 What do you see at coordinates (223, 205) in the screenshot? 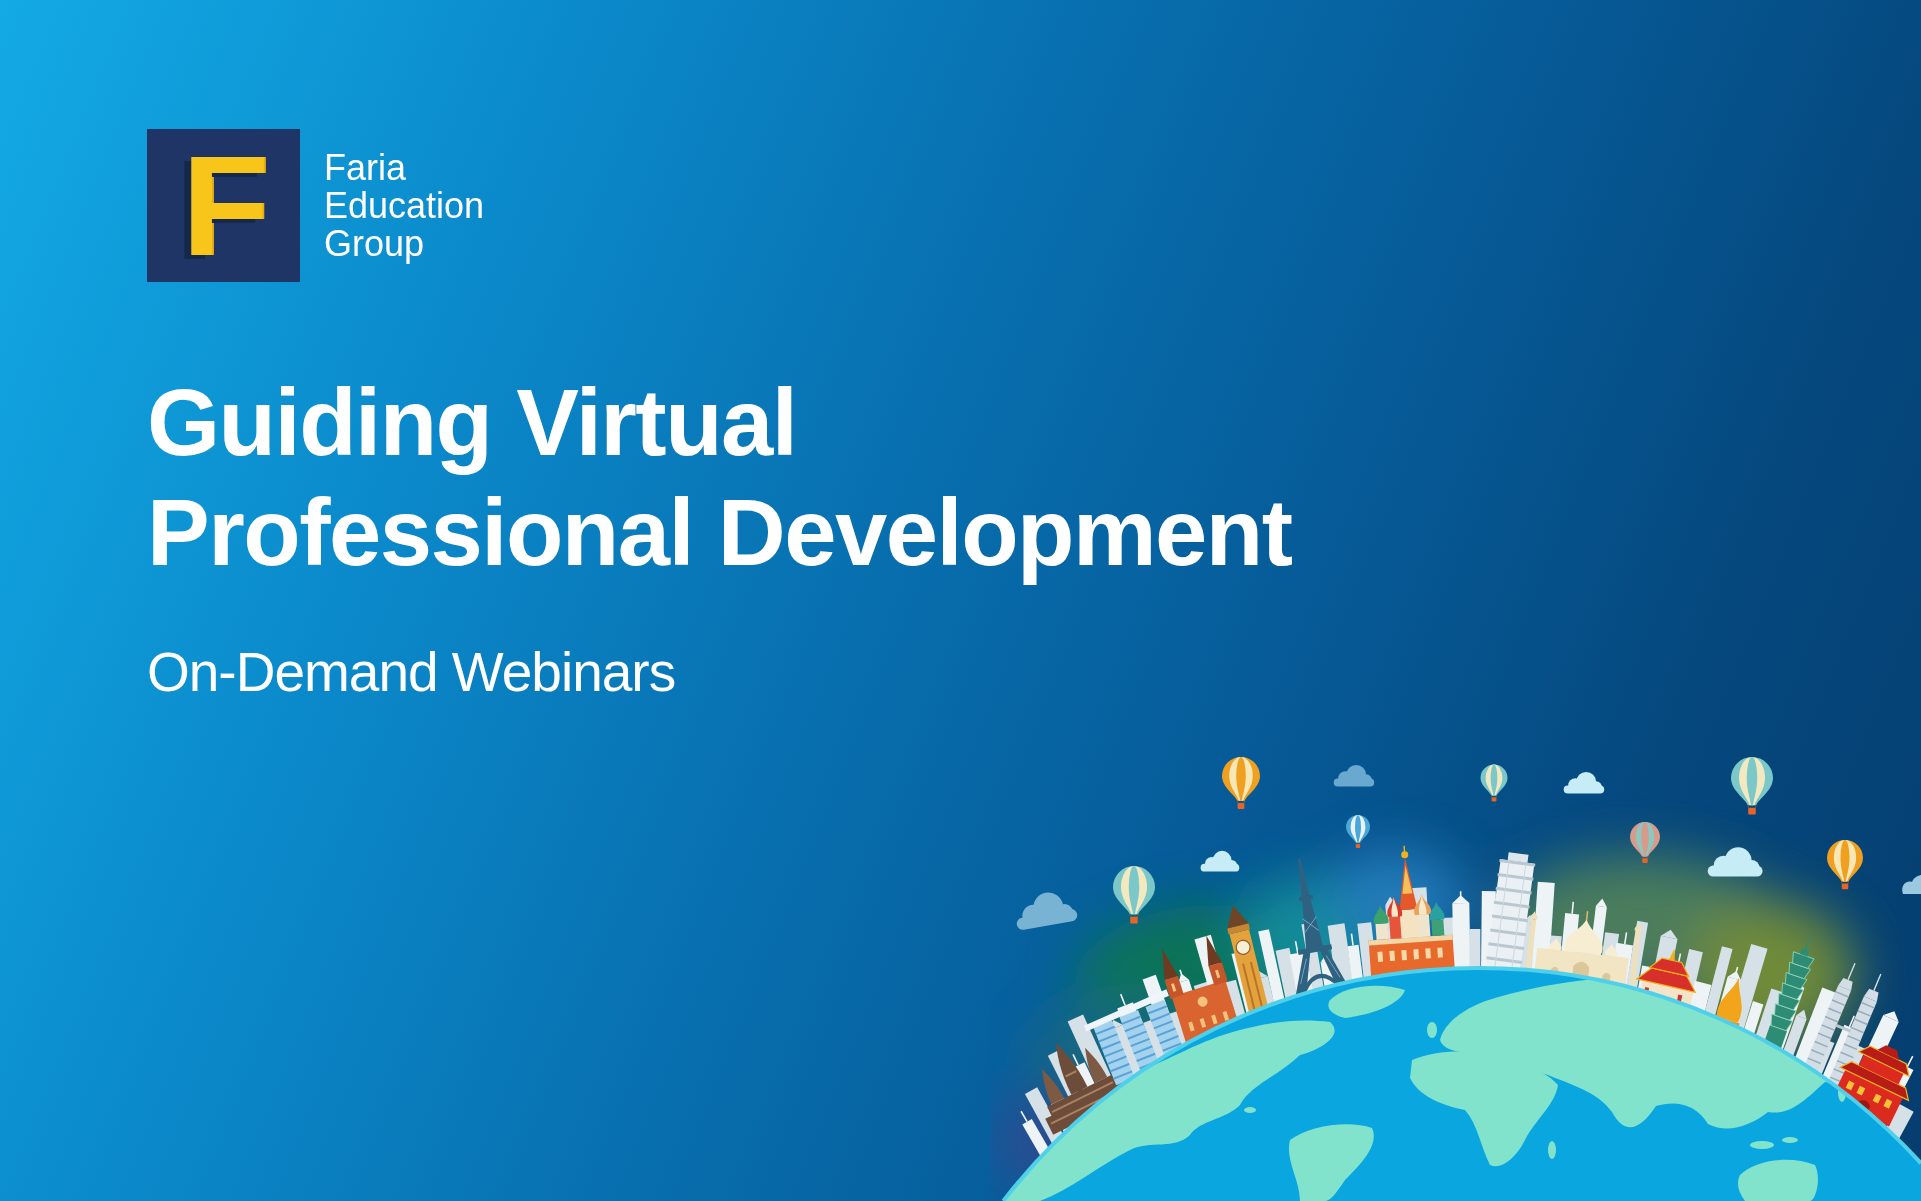
I see `logo-mark: F` at bounding box center [223, 205].